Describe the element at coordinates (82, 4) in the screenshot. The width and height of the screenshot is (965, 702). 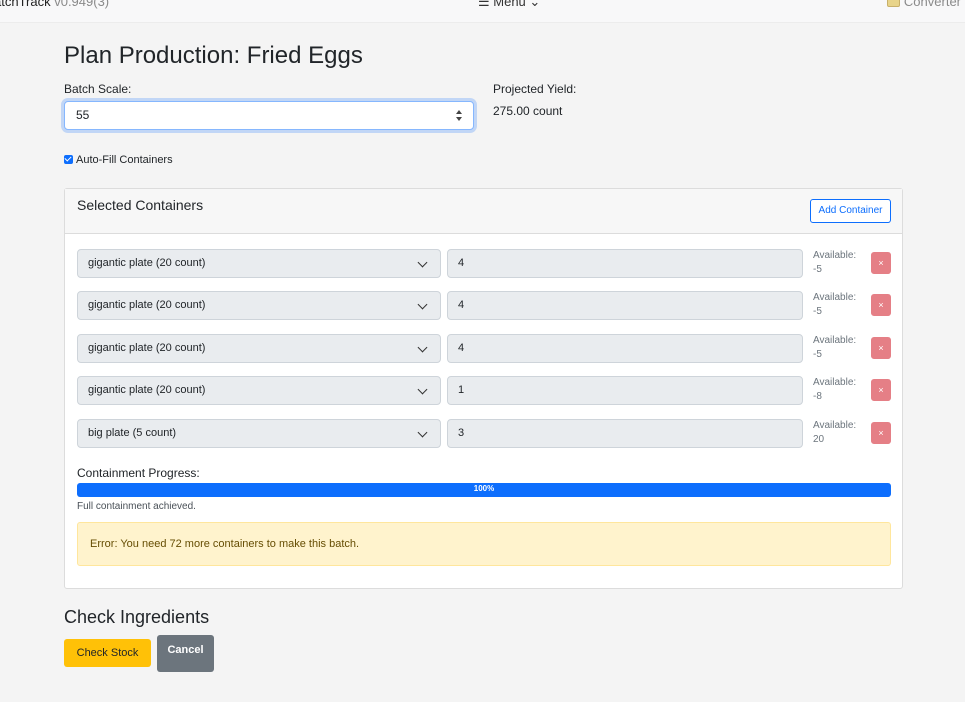
I see `app-version: v0.949(3)` at that location.